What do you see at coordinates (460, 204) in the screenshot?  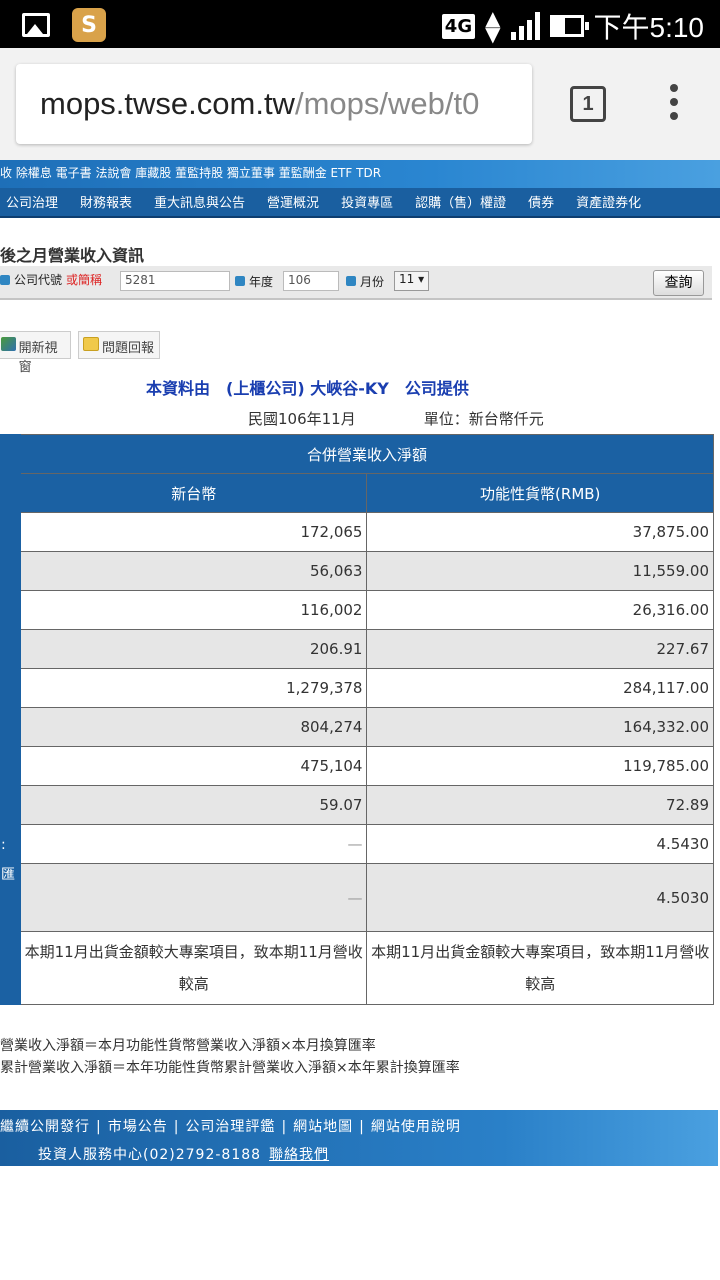 I see `nav-item: 認購（售）權證` at bounding box center [460, 204].